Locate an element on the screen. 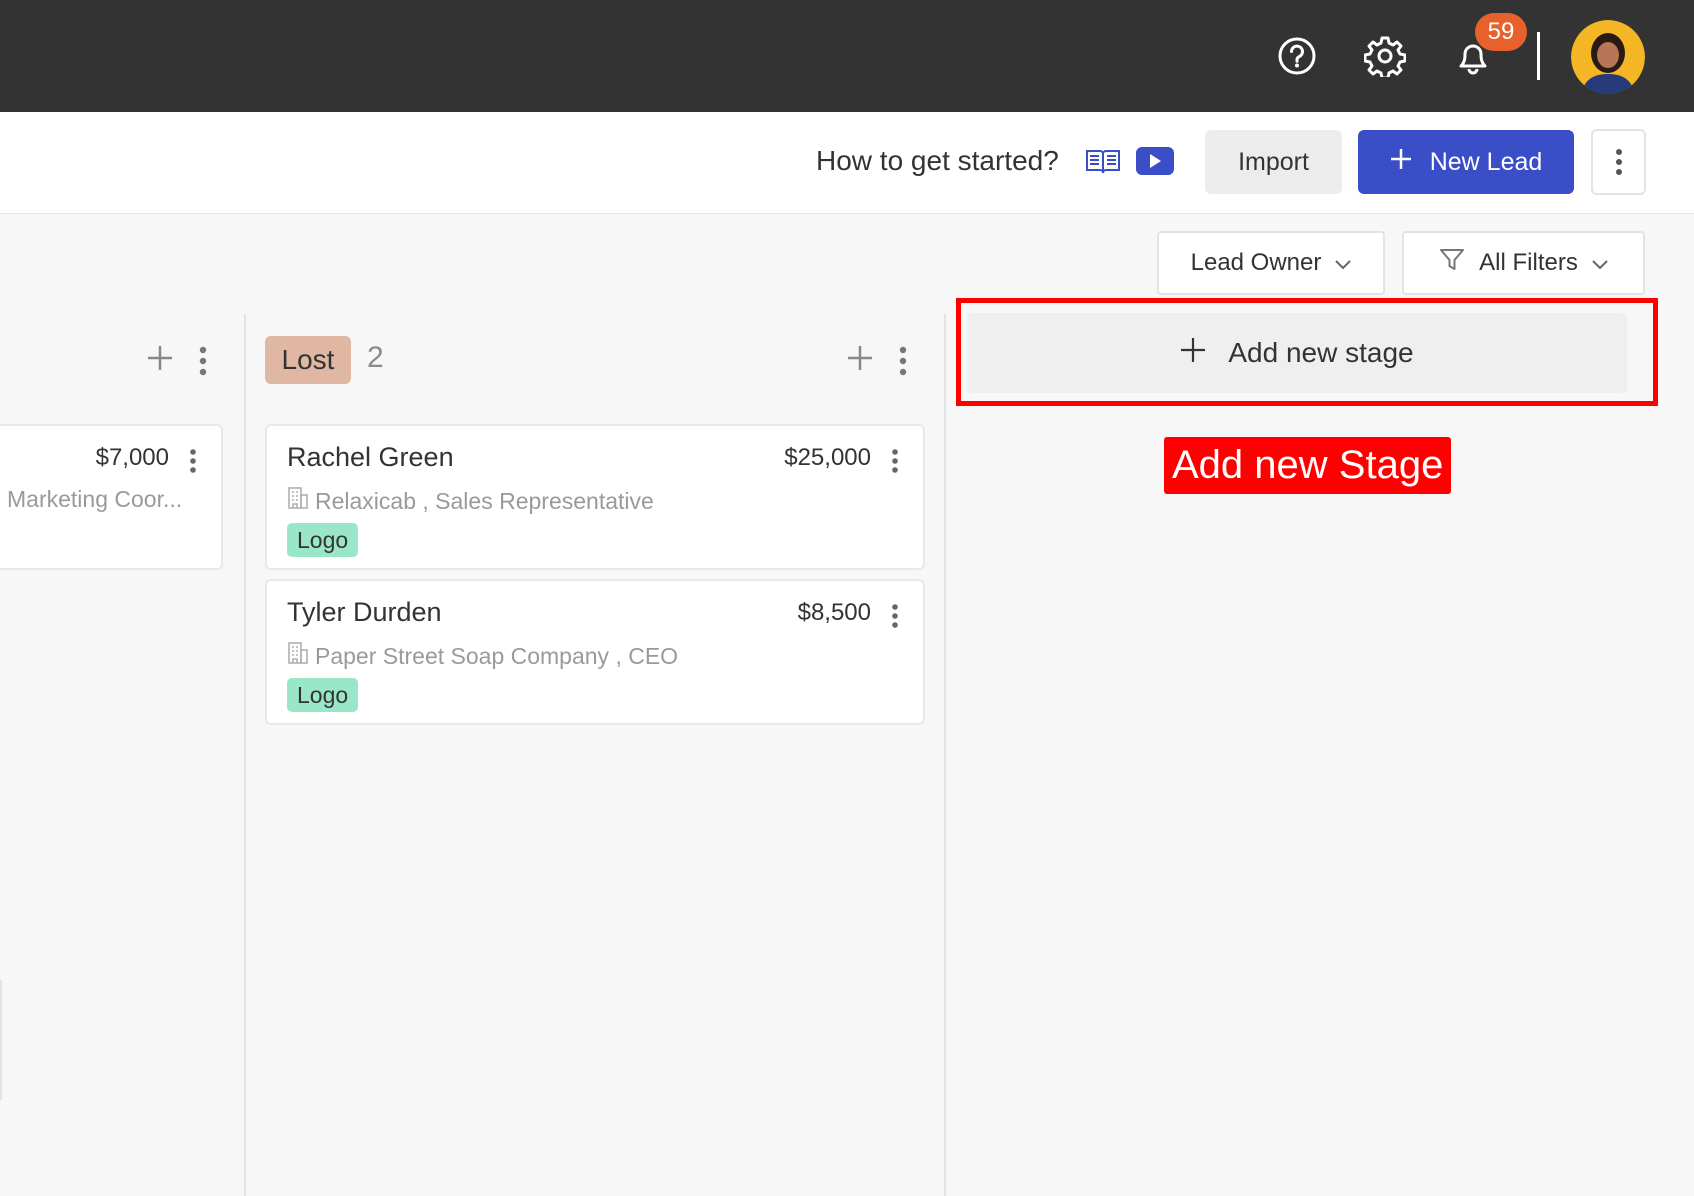 This screenshot has height=1196, width=1694. lead-amount: $25,000 is located at coordinates (827, 457).